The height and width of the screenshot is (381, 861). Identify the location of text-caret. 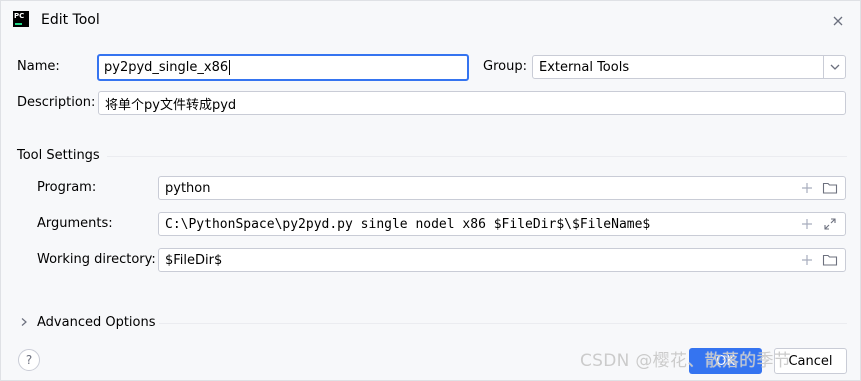
(230, 67).